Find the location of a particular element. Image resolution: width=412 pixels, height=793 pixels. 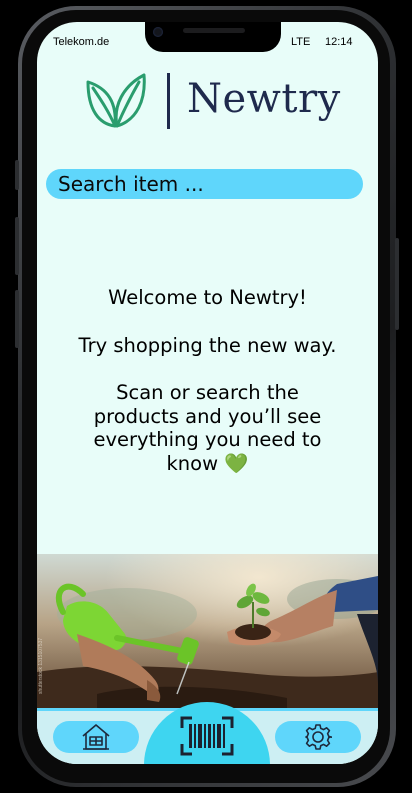

house-icon is located at coordinates (96, 737).